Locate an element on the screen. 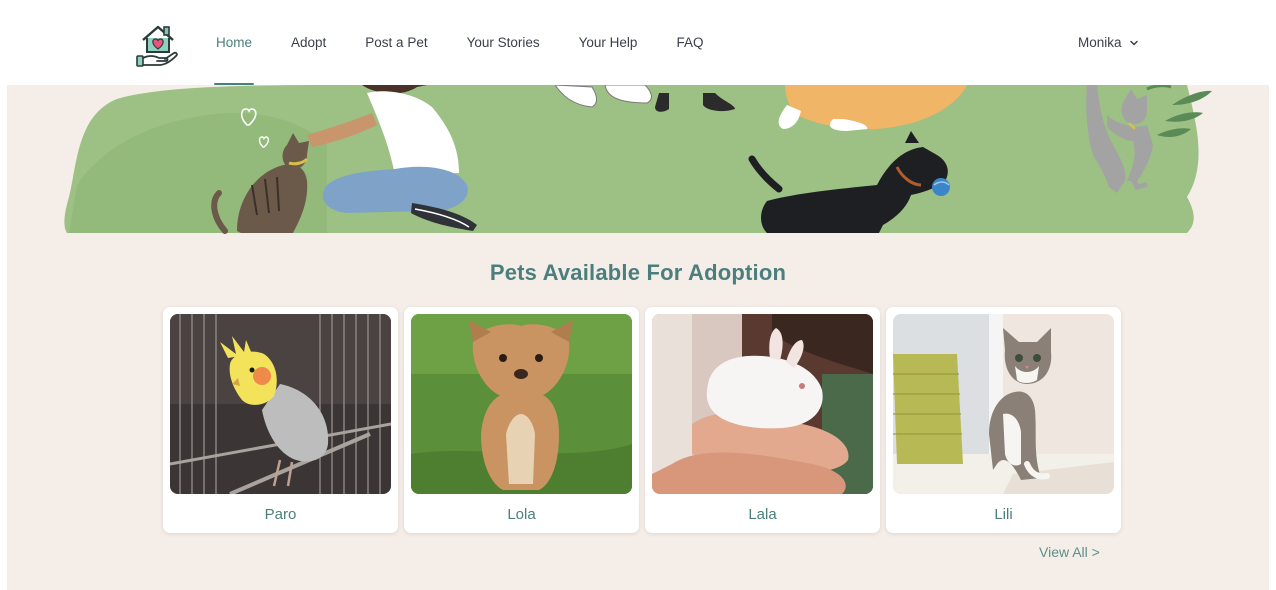 Image resolution: width=1276 pixels, height=590 pixels. pet-card-paro: Paro is located at coordinates (280, 420).